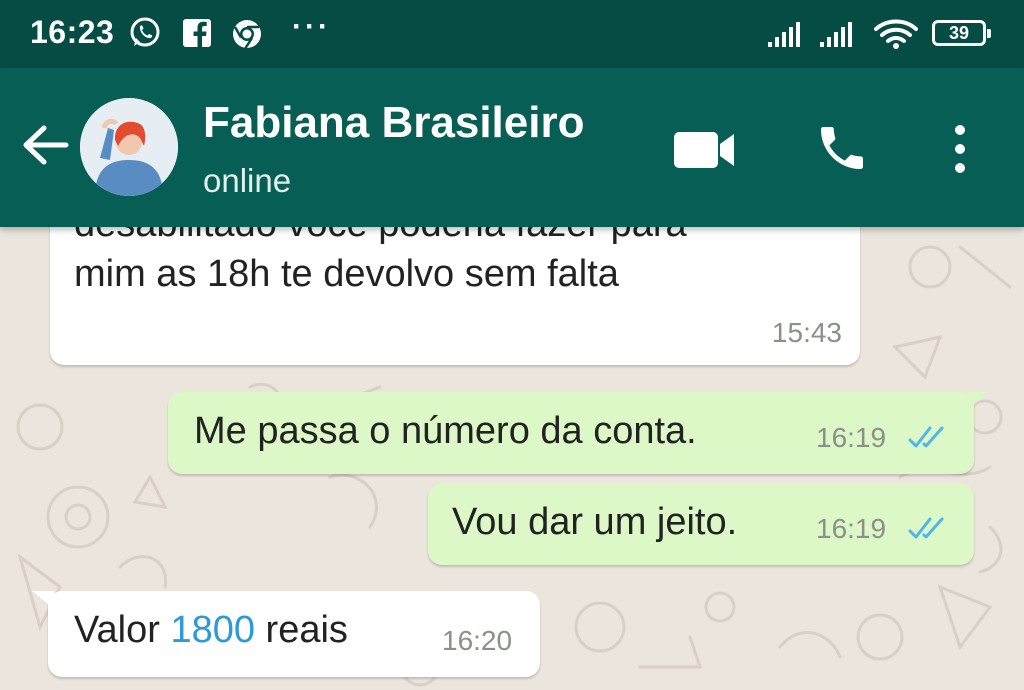  What do you see at coordinates (45, 147) in the screenshot?
I see `back-arrow-icon` at bounding box center [45, 147].